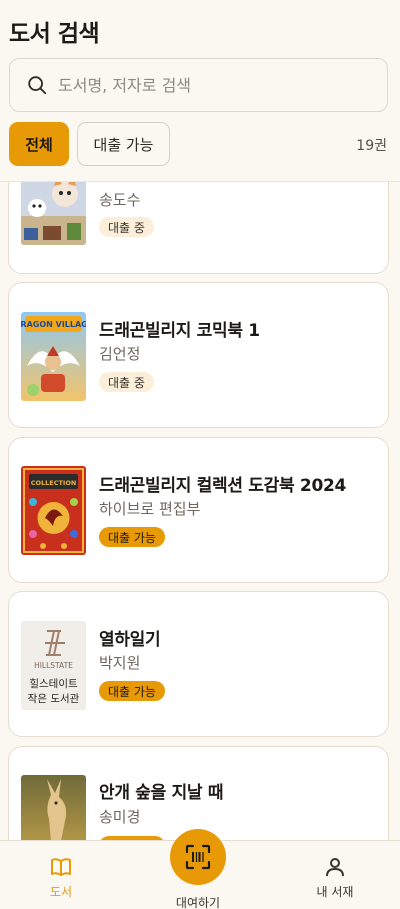 The width and height of the screenshot is (400, 909). Describe the element at coordinates (61, 867) in the screenshot. I see `book-icon` at that location.